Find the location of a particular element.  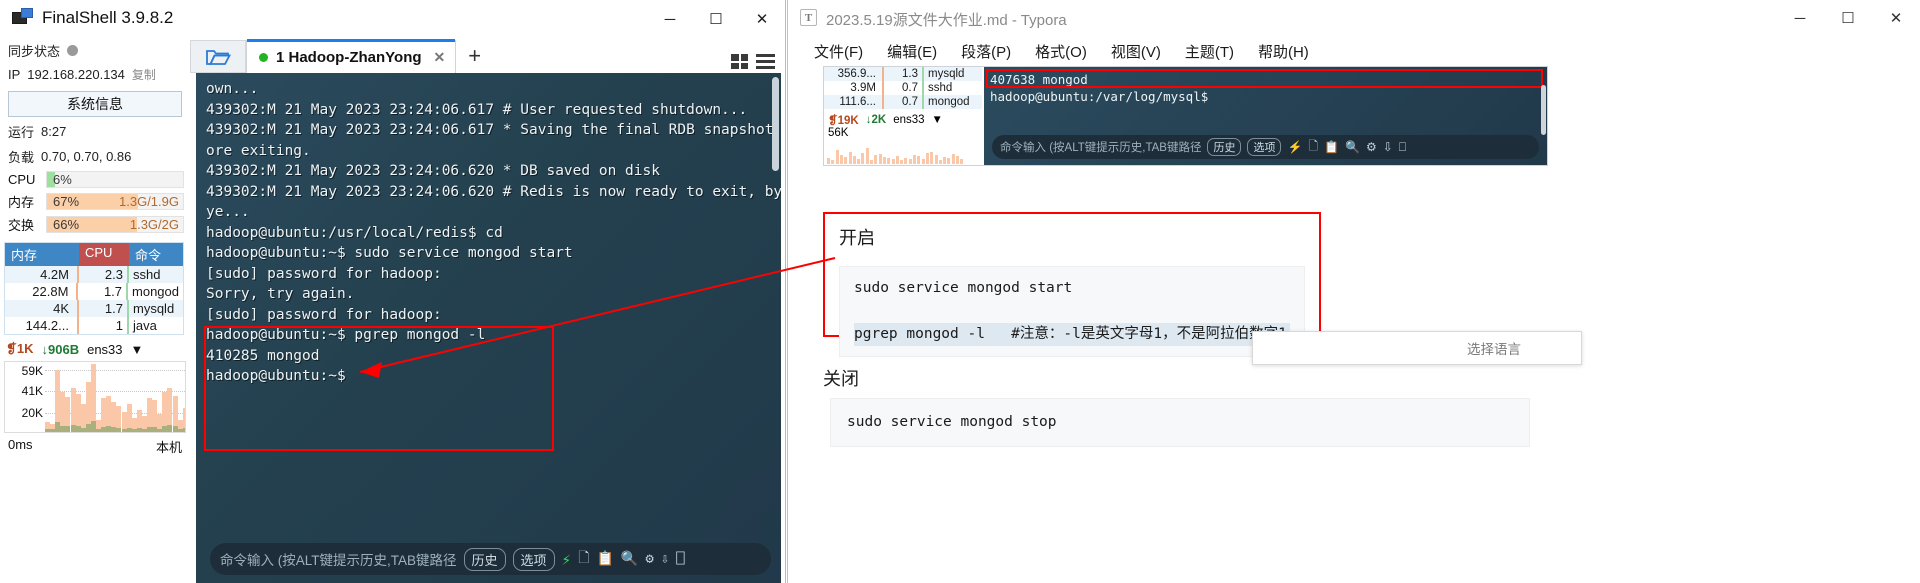

section-stop-heading: 关闭 is located at coordinates (841, 379).